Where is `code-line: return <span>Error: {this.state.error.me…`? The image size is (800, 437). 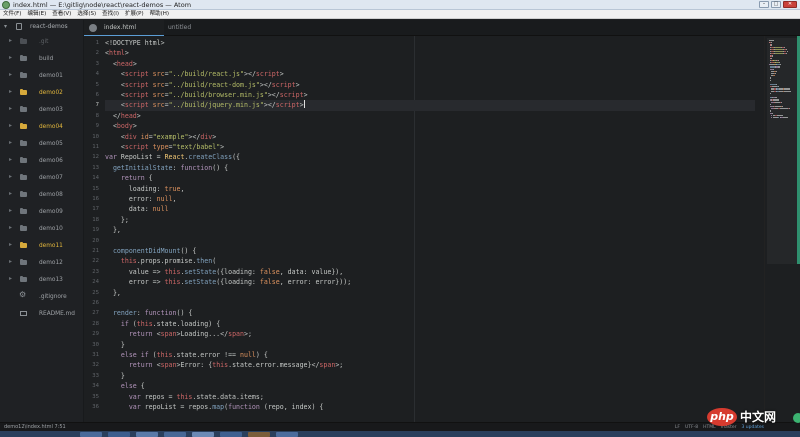 code-line: return <span>Error: {this.state.error.me… is located at coordinates (224, 365).